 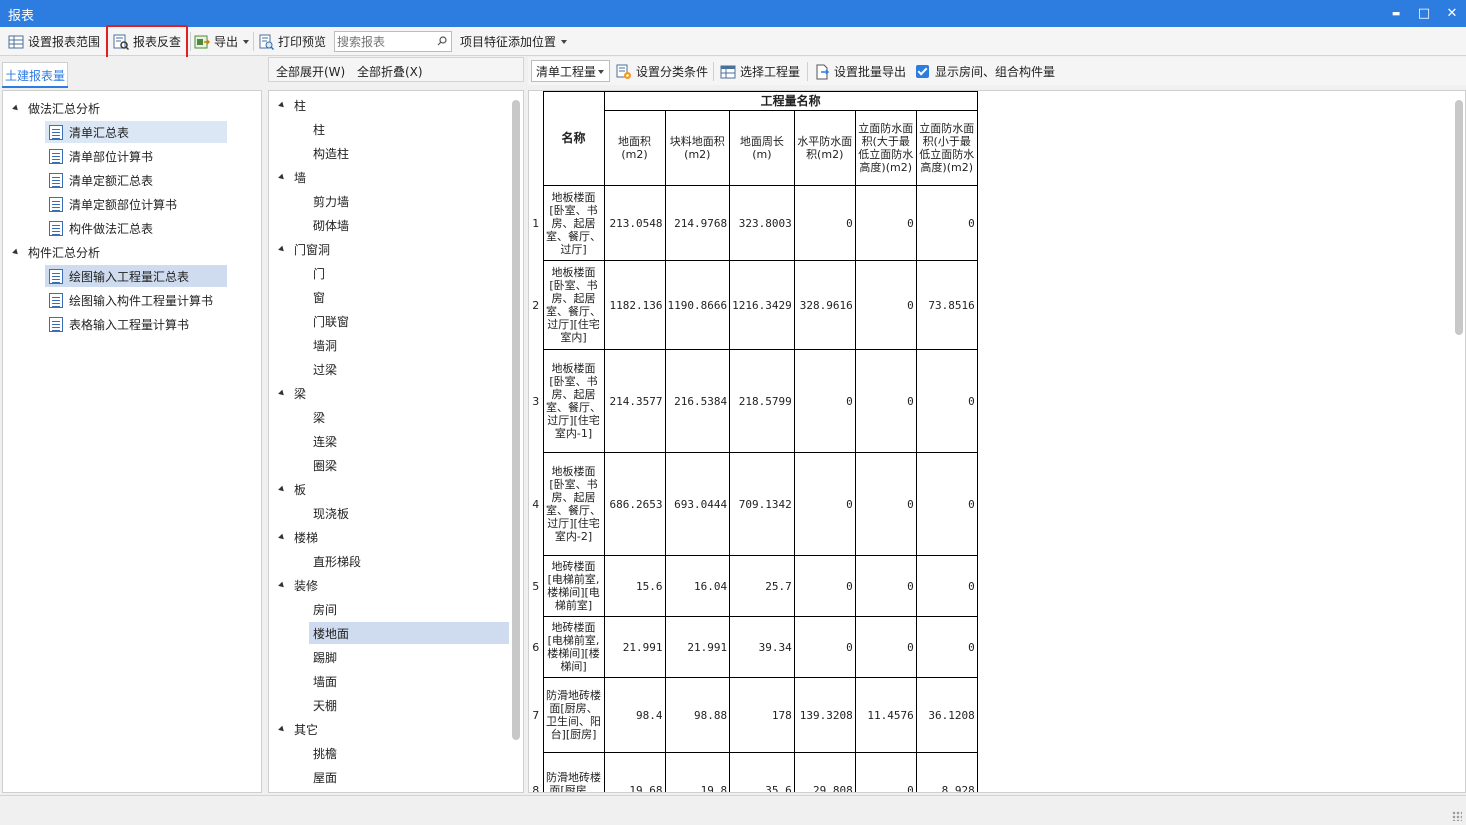 I want to click on component-item: 直形梯段, so click(x=337, y=561).